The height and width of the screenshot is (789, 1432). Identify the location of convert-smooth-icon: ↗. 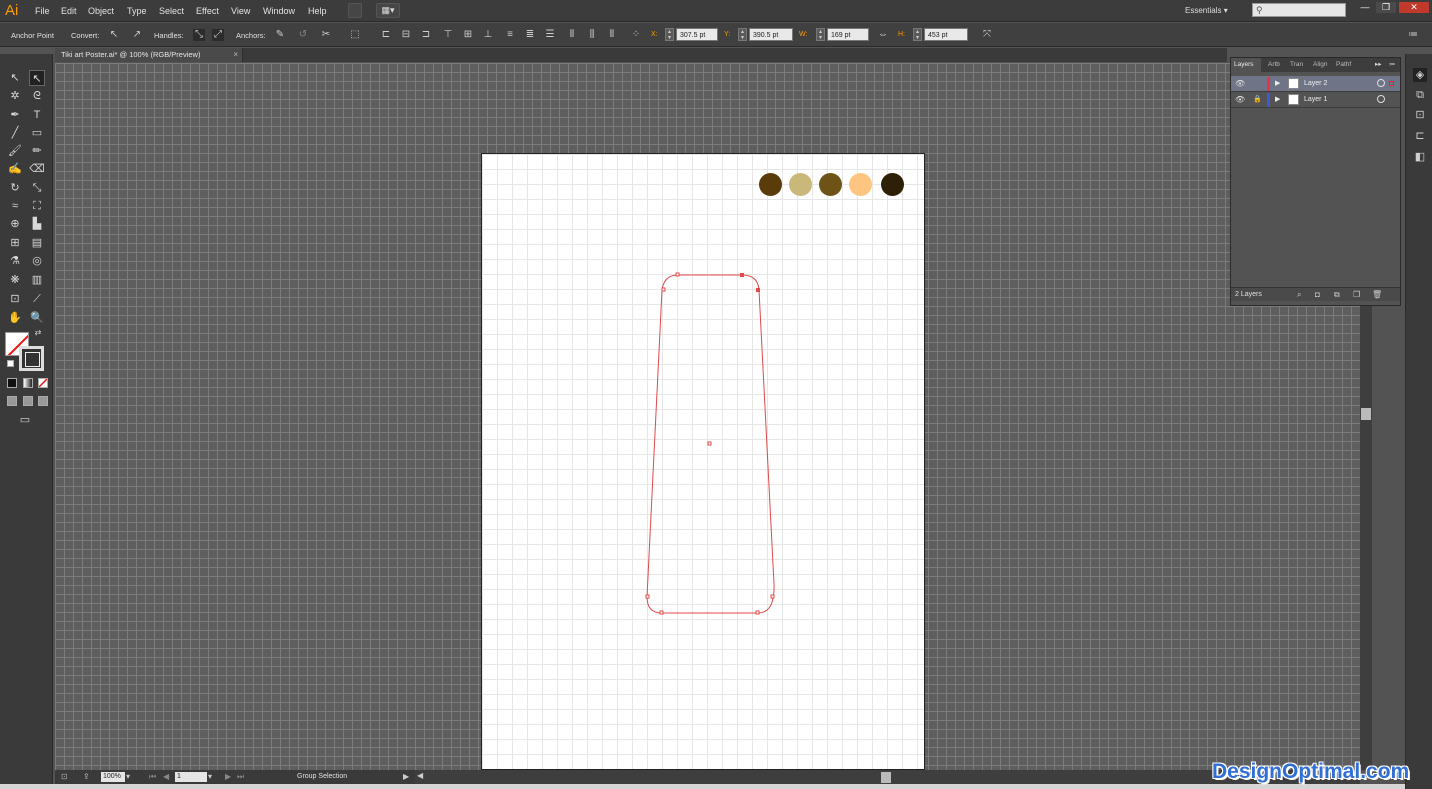
(137, 35).